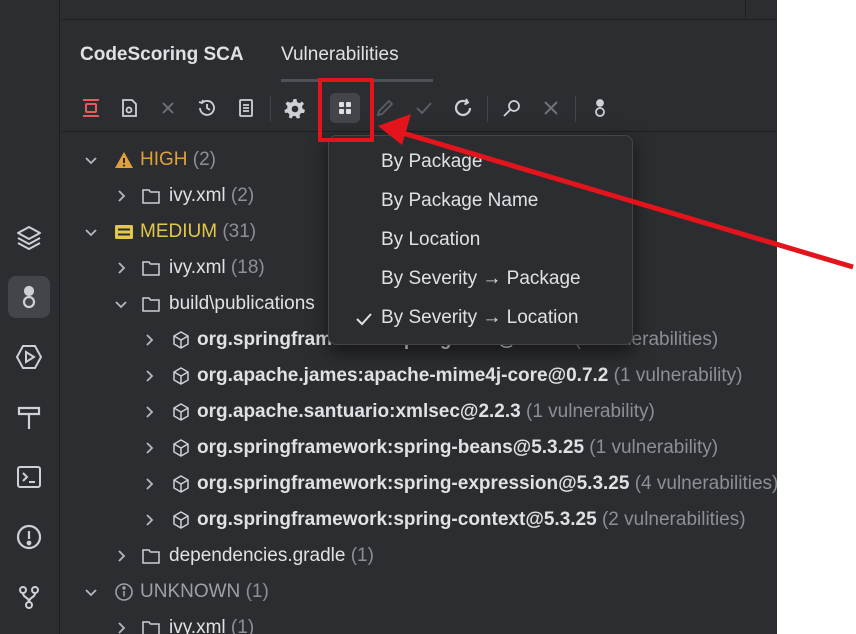  What do you see at coordinates (364, 319) in the screenshot?
I see `checkmark-icon` at bounding box center [364, 319].